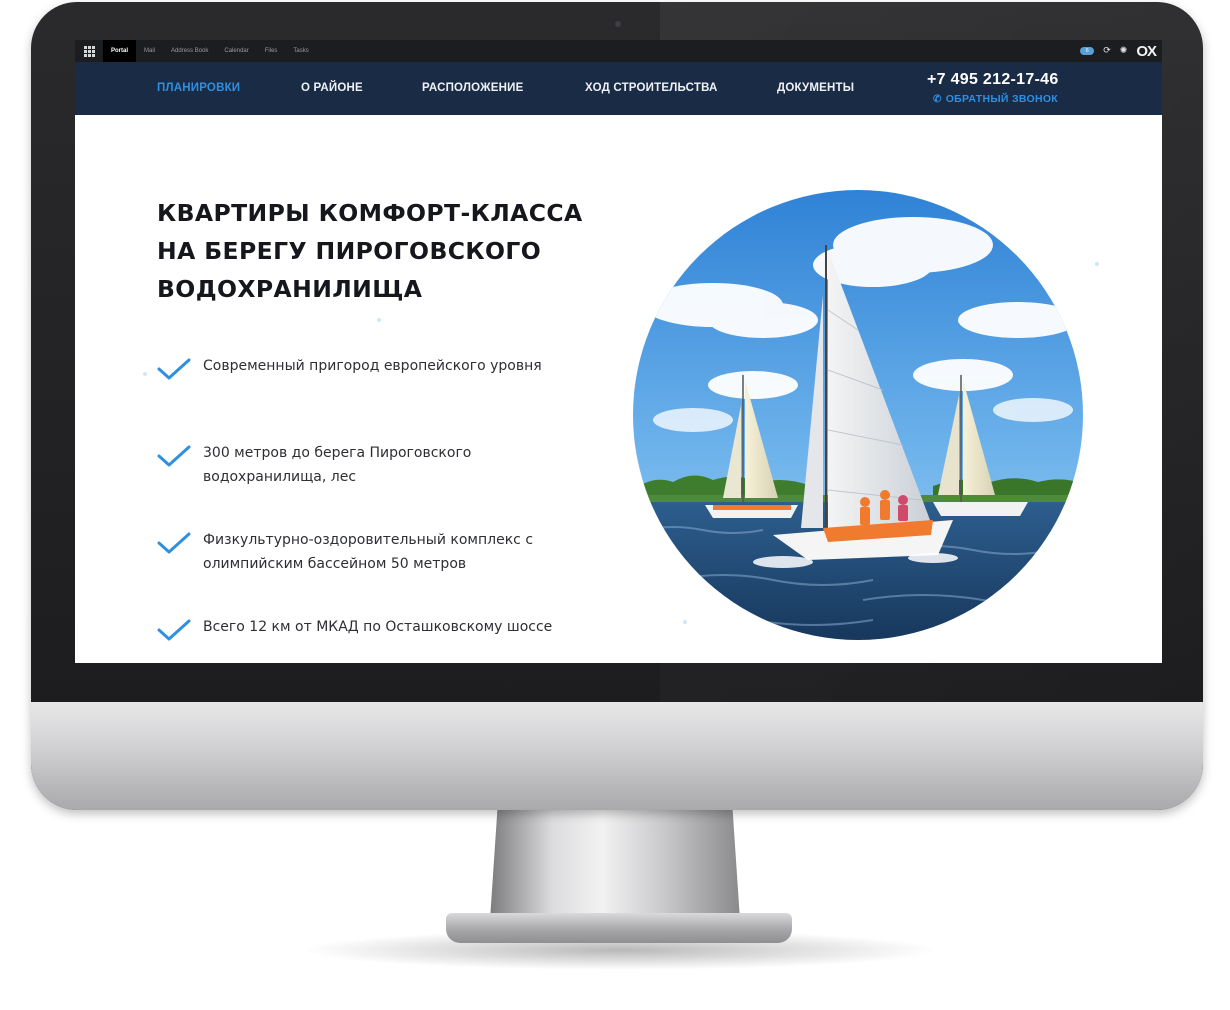 The image size is (1230, 1010). I want to click on hero-title-line: ВОДОХРАНИЛИЩА, so click(290, 289).